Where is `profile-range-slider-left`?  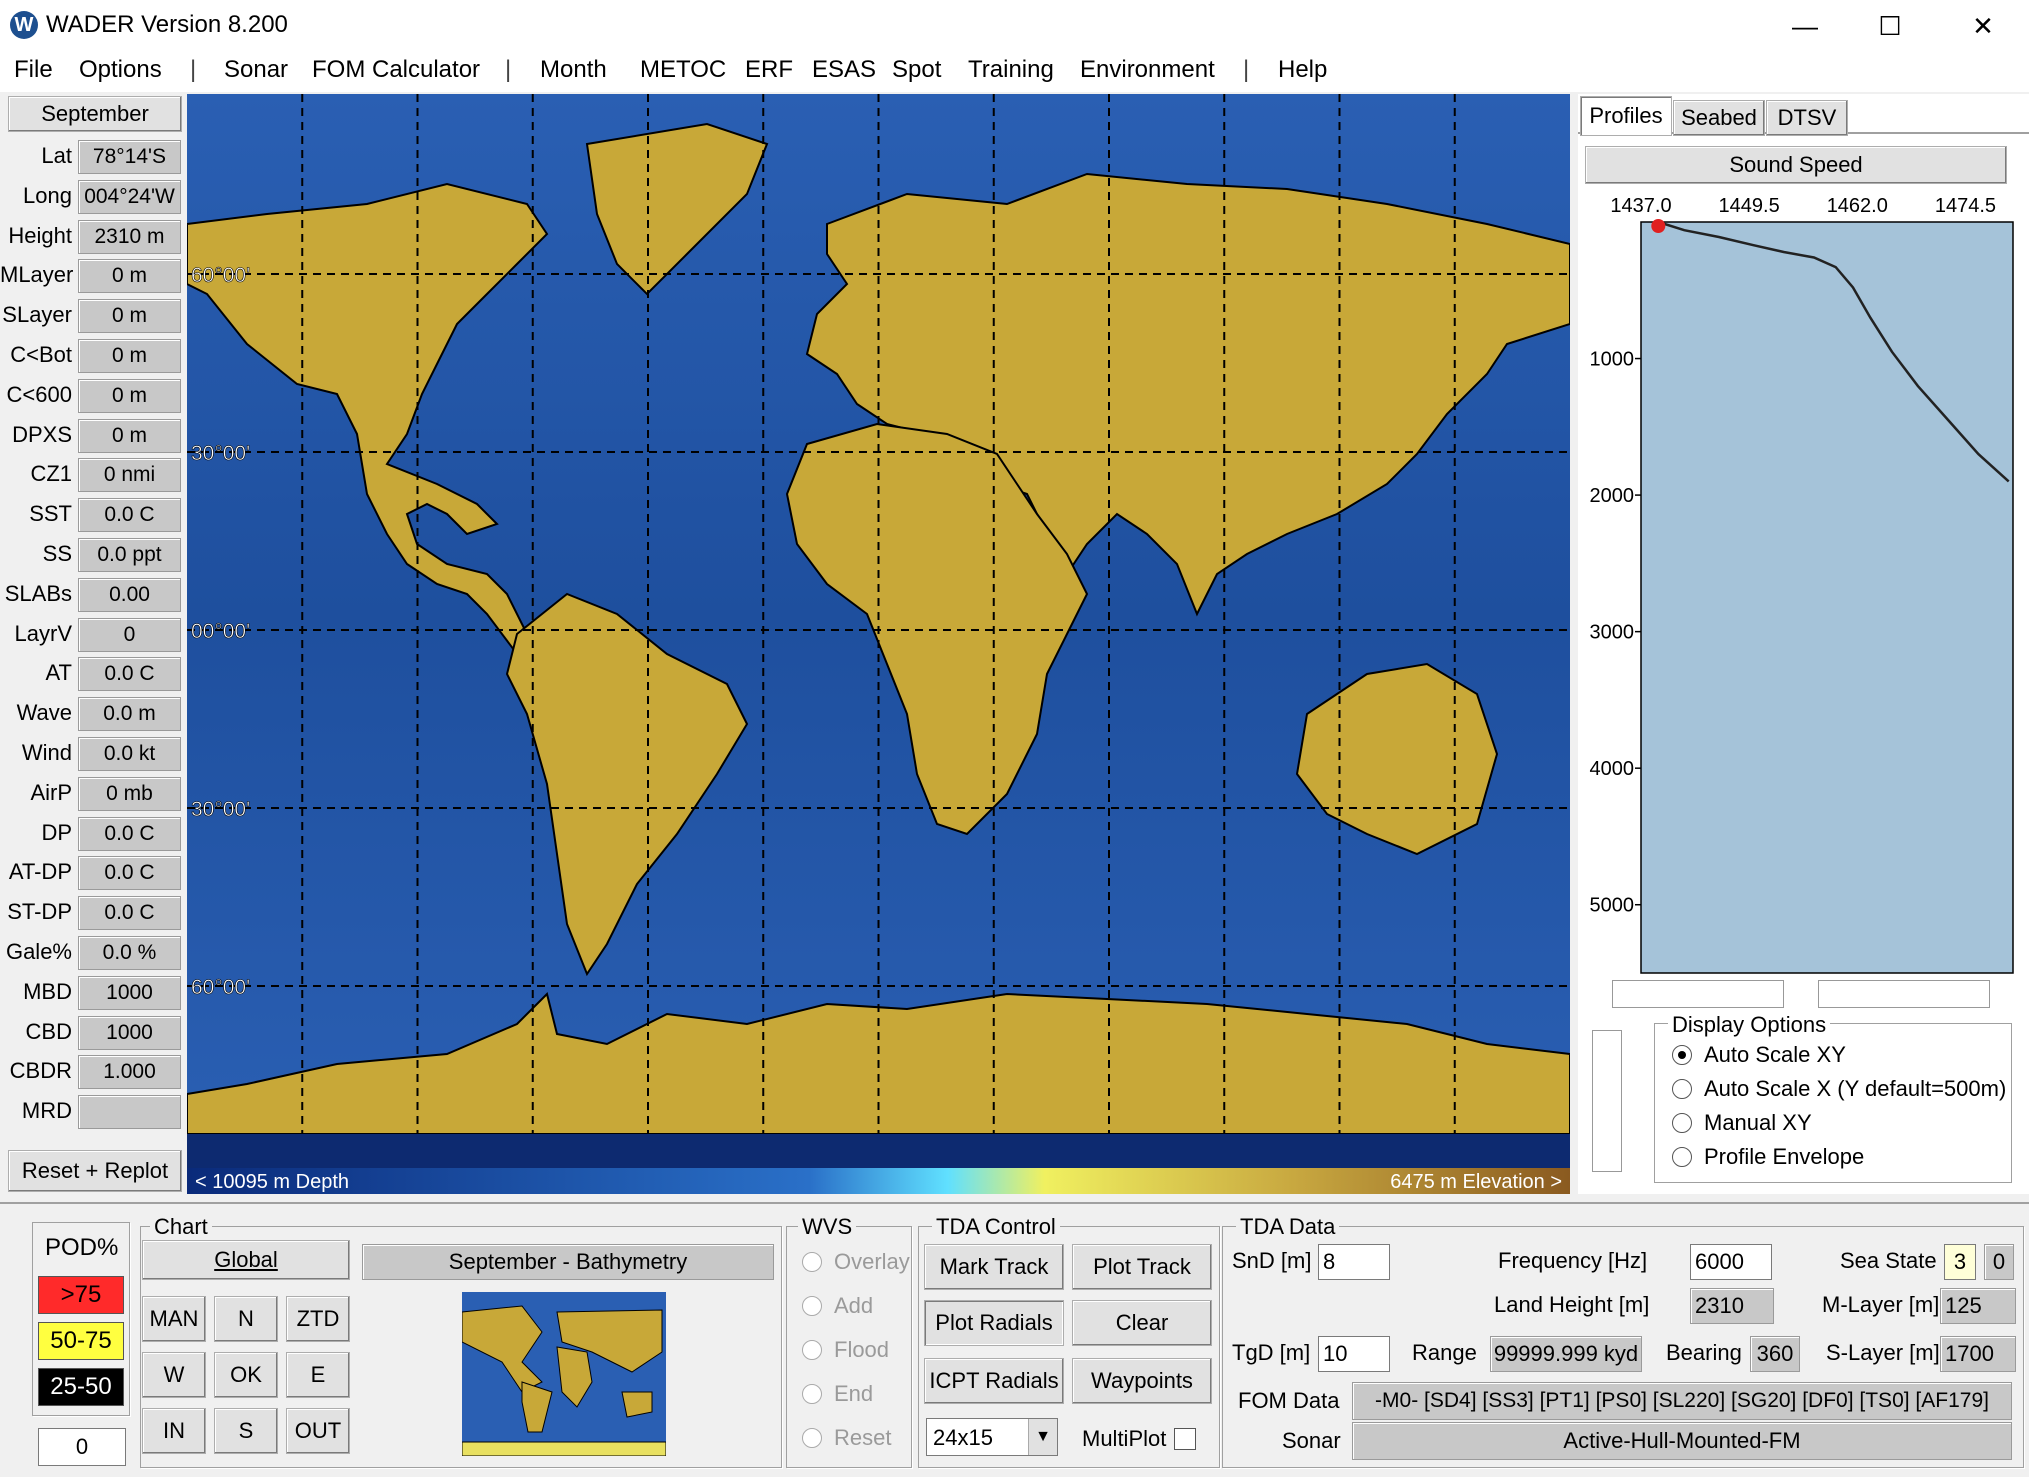 profile-range-slider-left is located at coordinates (1698, 994).